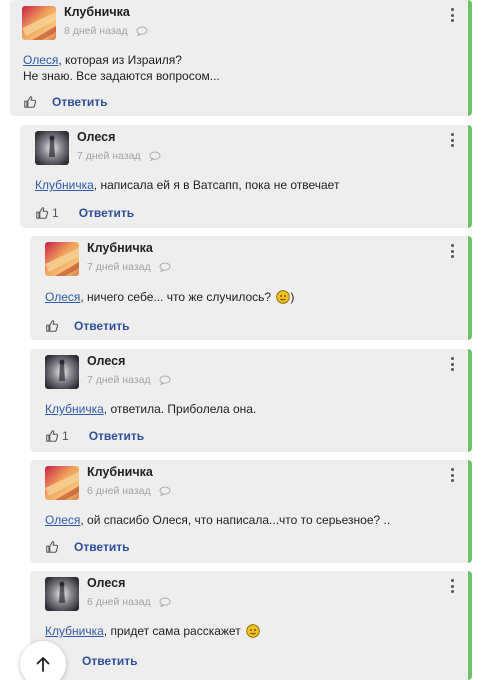 This screenshot has height=680, width=490. What do you see at coordinates (102, 60) in the screenshot?
I see `comment-text: Олеся, которая из Израиля?` at bounding box center [102, 60].